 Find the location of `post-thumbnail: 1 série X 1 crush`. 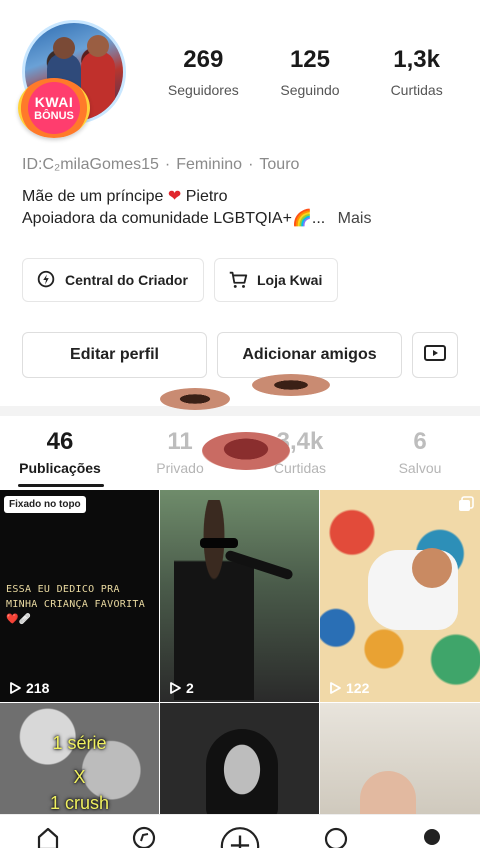

post-thumbnail: 1 série X 1 crush is located at coordinates (79, 759).